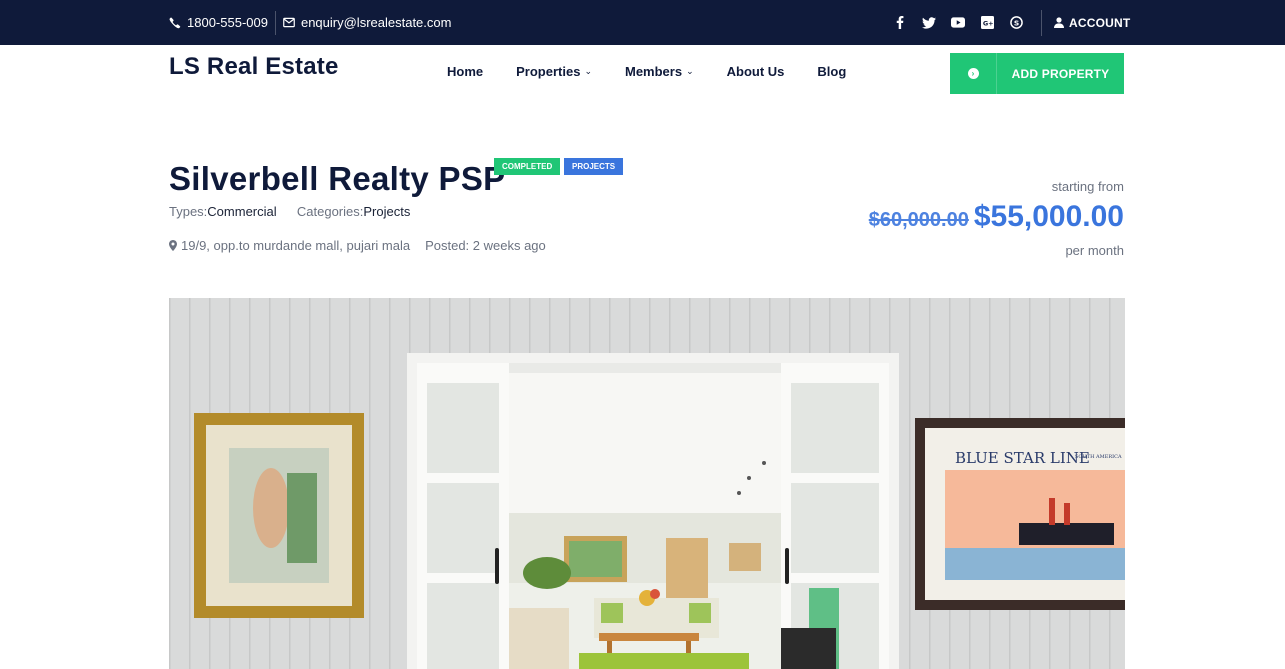  I want to click on nav-label: About Us, so click(755, 71).